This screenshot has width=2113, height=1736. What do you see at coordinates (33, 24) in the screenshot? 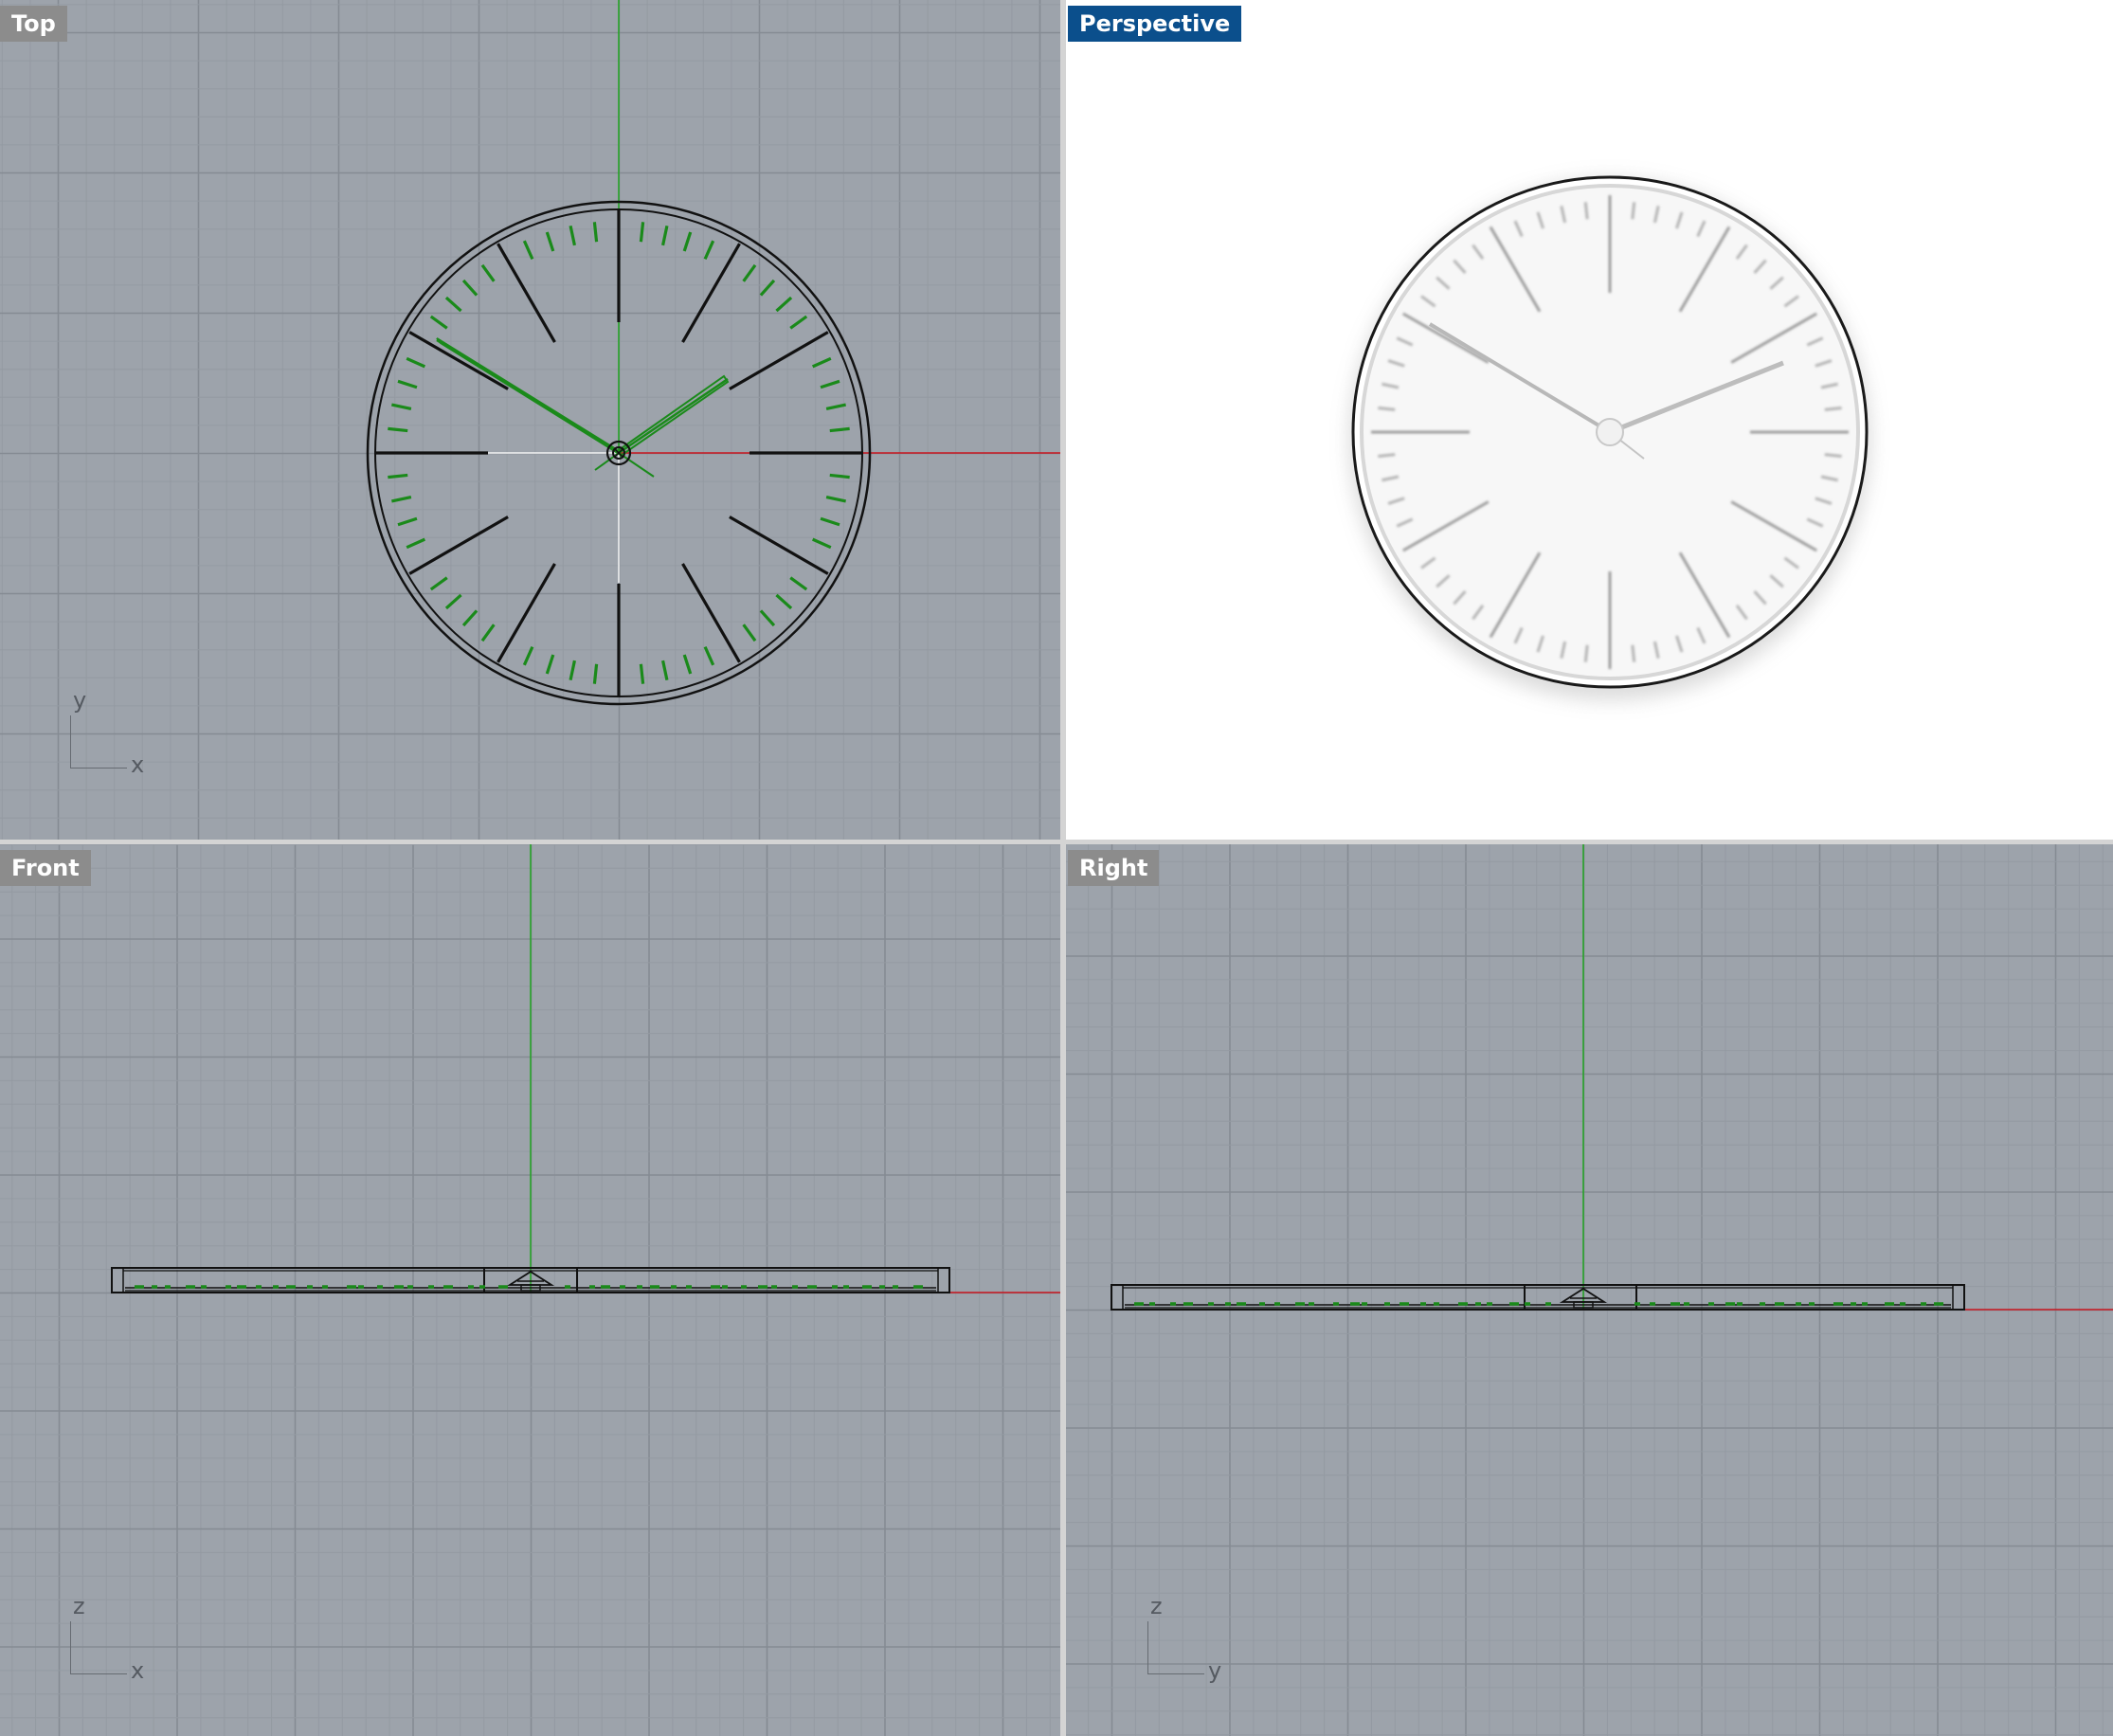
I see `viewport-label-top: Top` at bounding box center [33, 24].